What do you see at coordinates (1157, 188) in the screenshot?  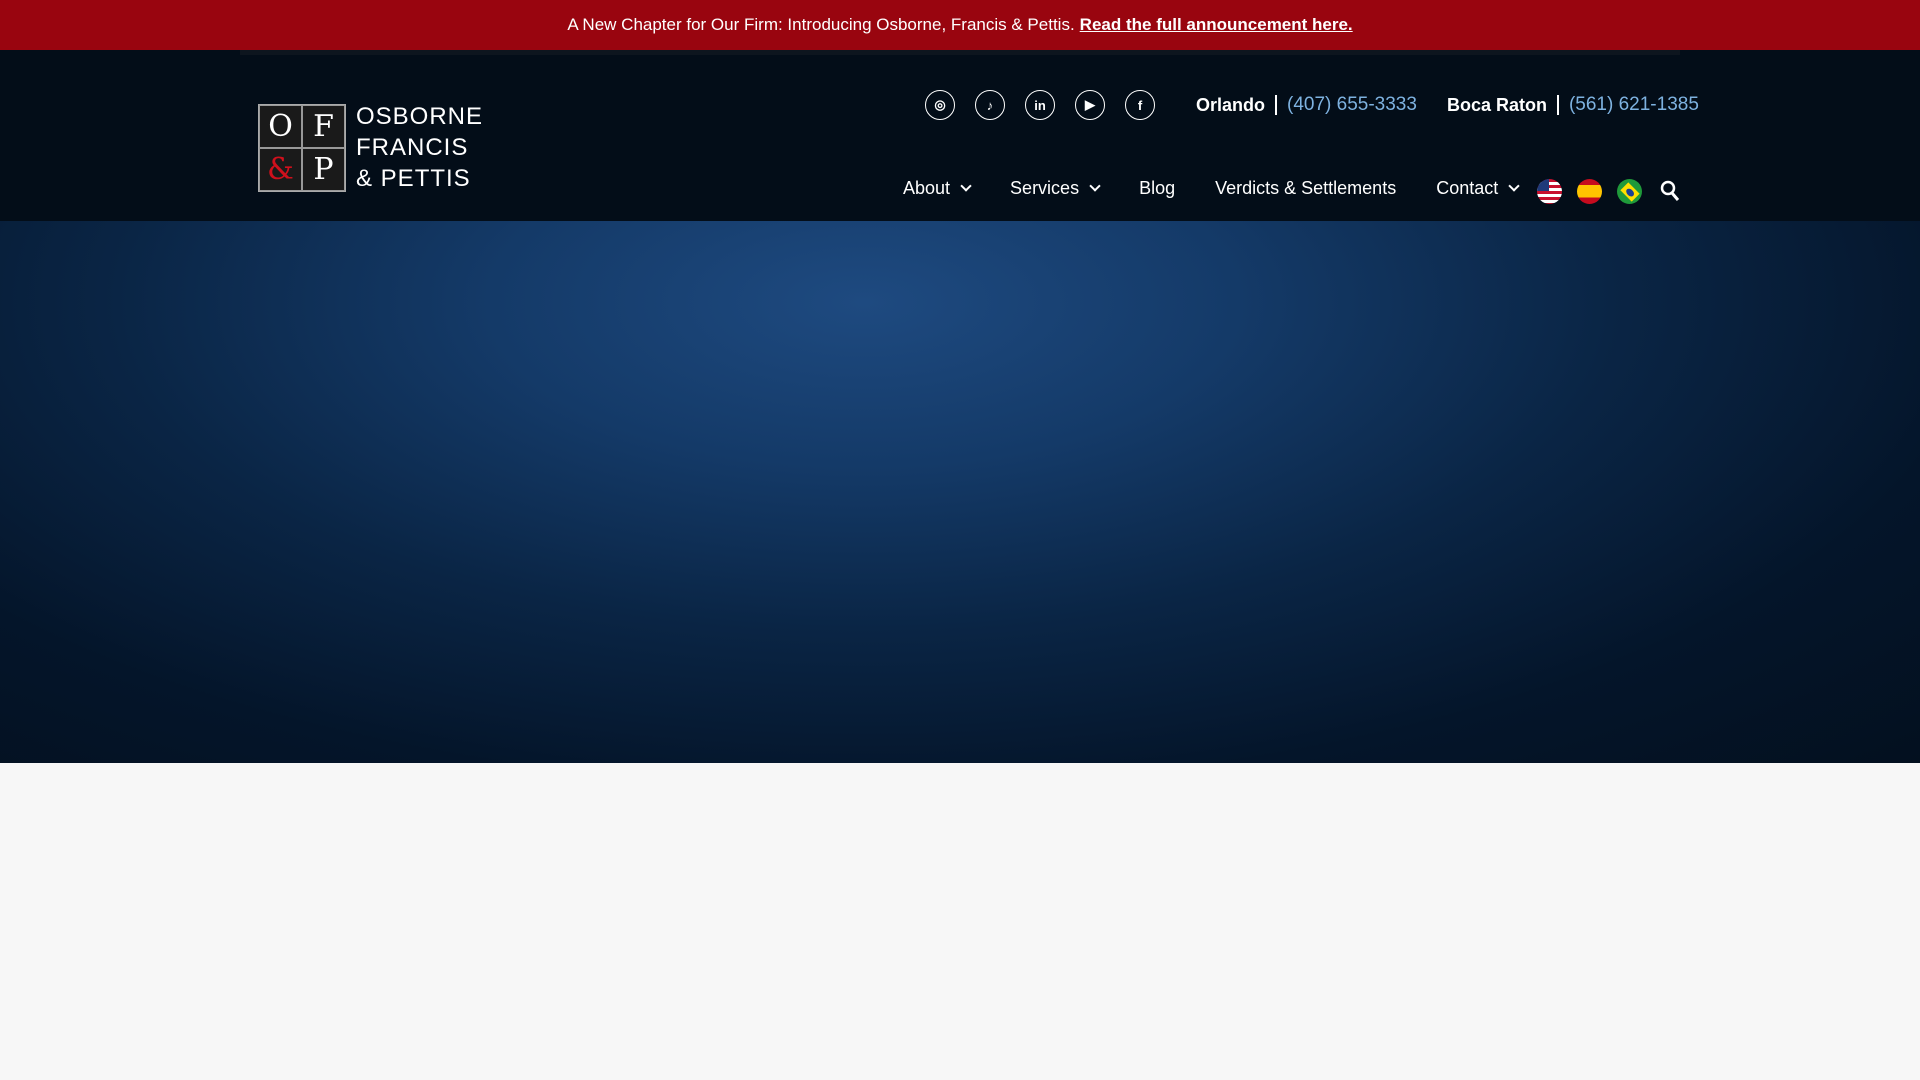 I see `nav-blog: Blog` at bounding box center [1157, 188].